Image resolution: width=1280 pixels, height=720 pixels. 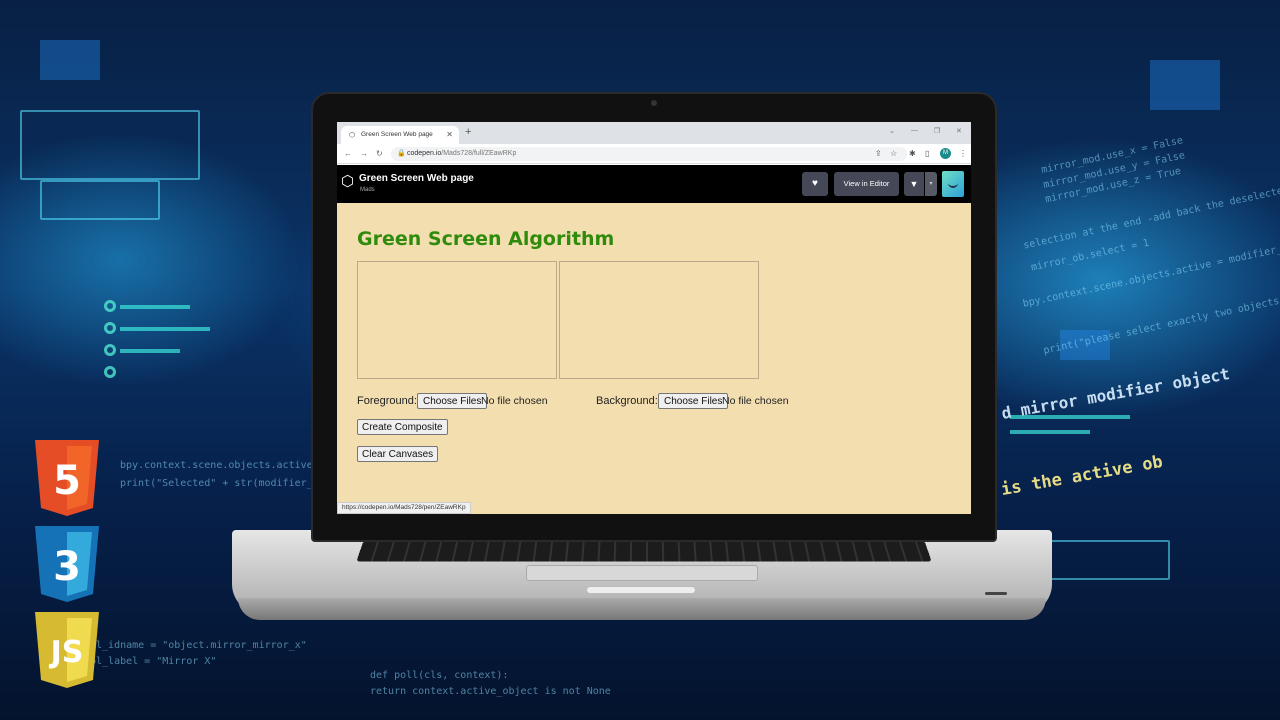 I want to click on heart-button: ♥, so click(x=815, y=184).